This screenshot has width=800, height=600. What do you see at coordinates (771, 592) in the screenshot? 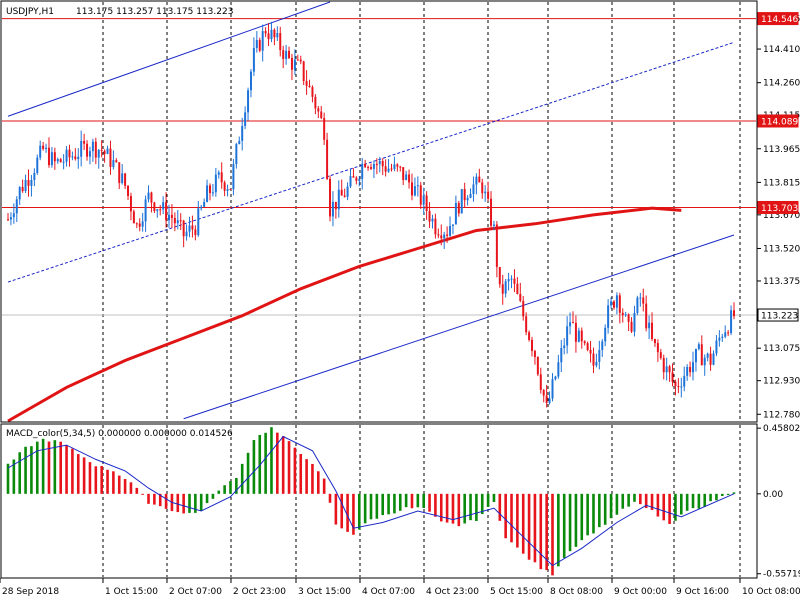
I see `x-tick-label: 10 Oct 08:00` at bounding box center [771, 592].